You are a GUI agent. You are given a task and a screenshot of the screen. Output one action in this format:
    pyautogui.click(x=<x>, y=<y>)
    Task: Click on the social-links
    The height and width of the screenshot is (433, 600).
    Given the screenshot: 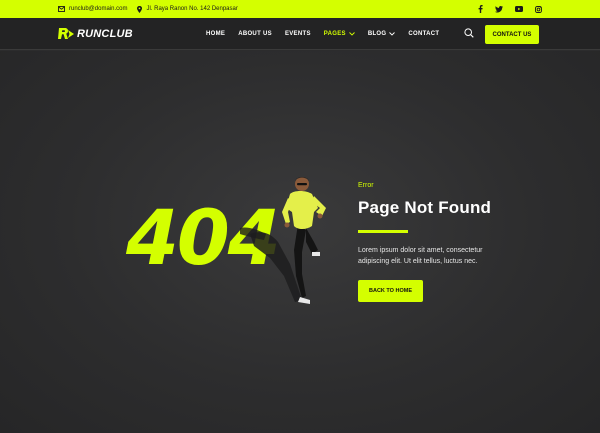 What is the action you would take?
    pyautogui.click(x=510, y=9)
    